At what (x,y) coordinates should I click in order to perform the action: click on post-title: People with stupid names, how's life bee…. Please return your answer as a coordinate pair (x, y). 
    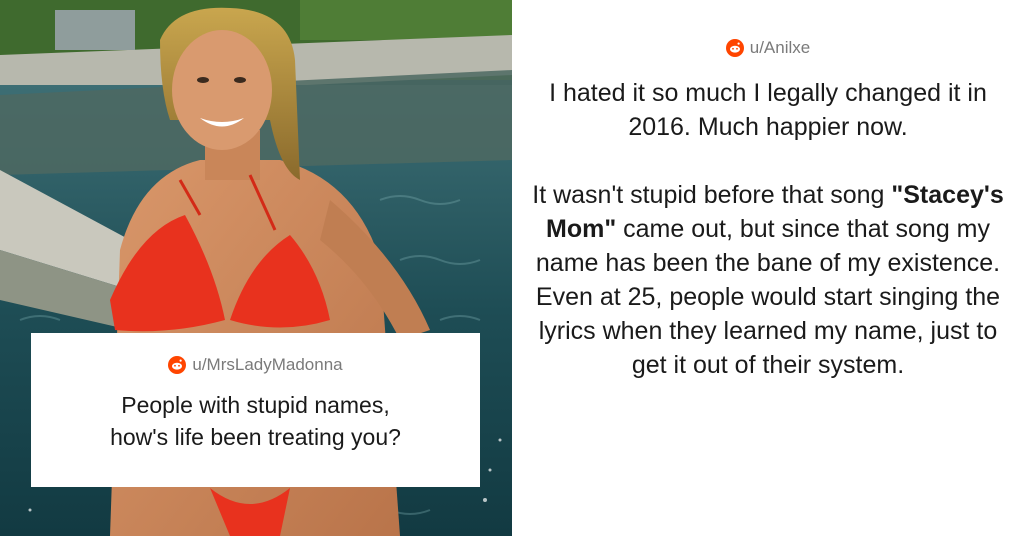
    Looking at the image, I should click on (255, 421).